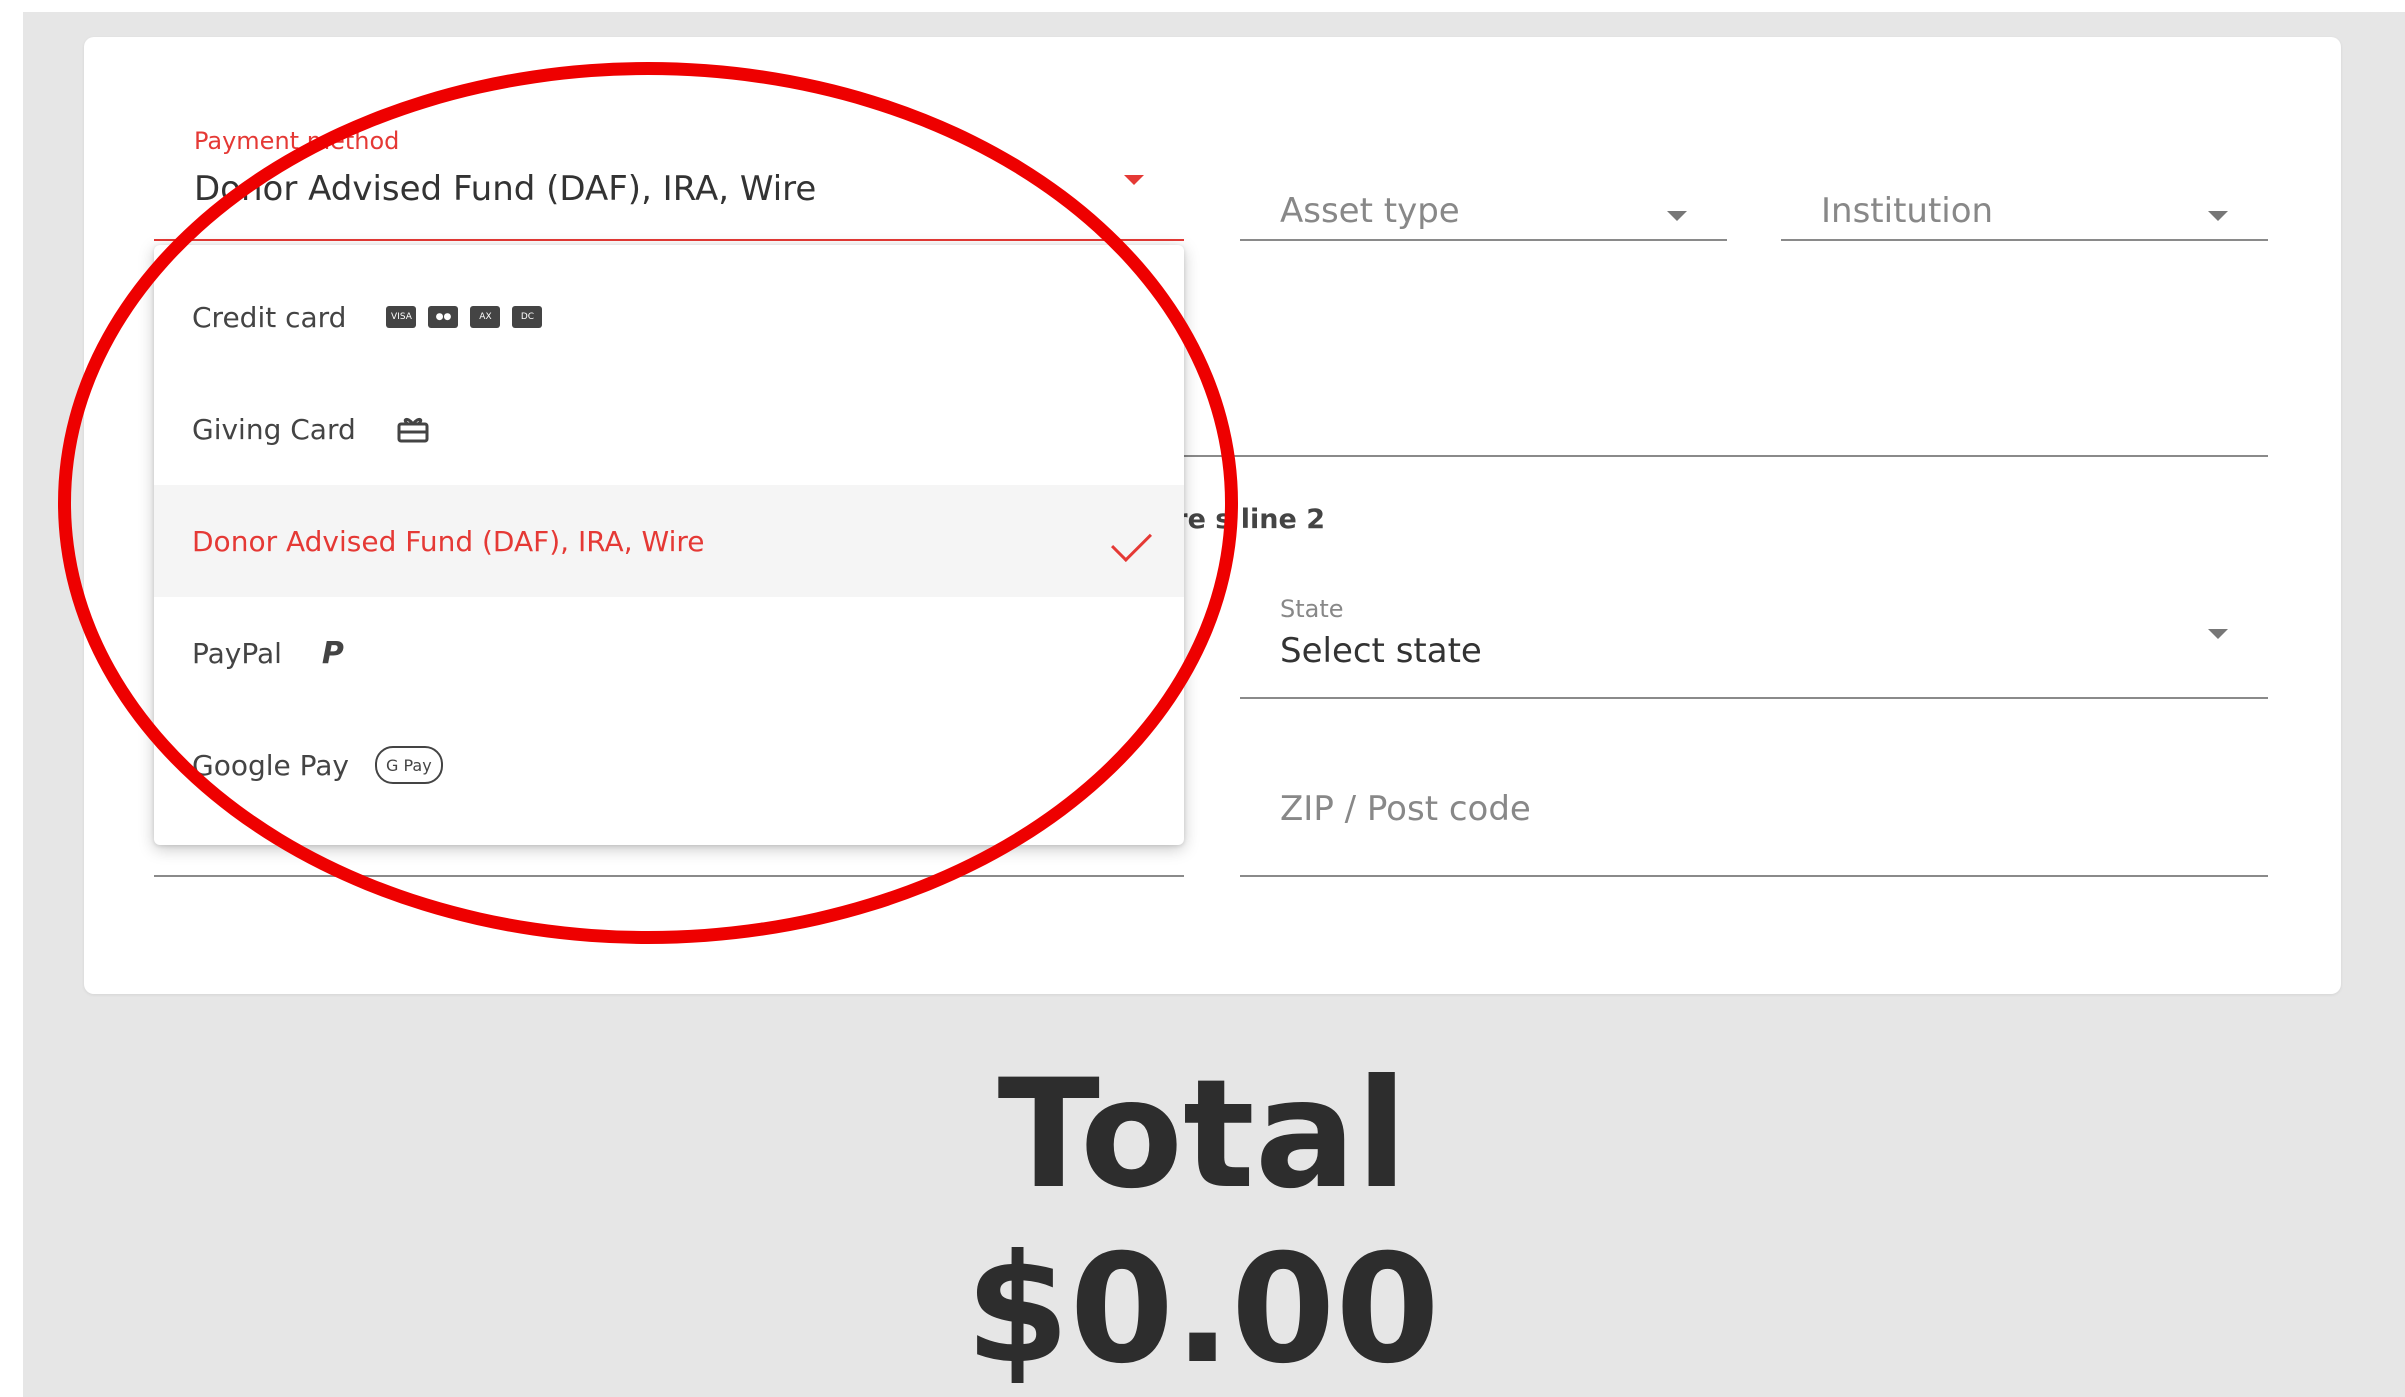 The image size is (2405, 1397). Describe the element at coordinates (1131, 541) in the screenshot. I see `checkmark-icon` at that location.